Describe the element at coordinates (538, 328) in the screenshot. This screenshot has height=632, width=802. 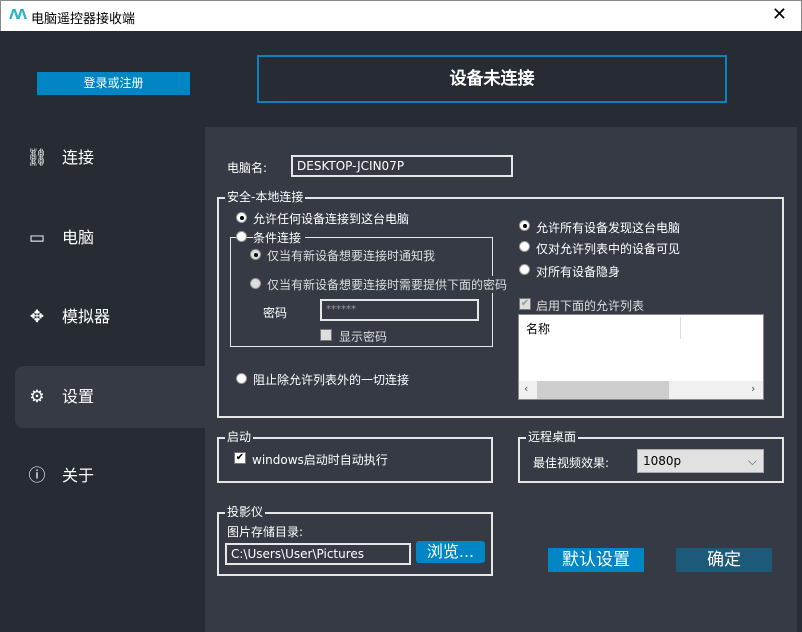
I see `list-column-header: 名称` at that location.